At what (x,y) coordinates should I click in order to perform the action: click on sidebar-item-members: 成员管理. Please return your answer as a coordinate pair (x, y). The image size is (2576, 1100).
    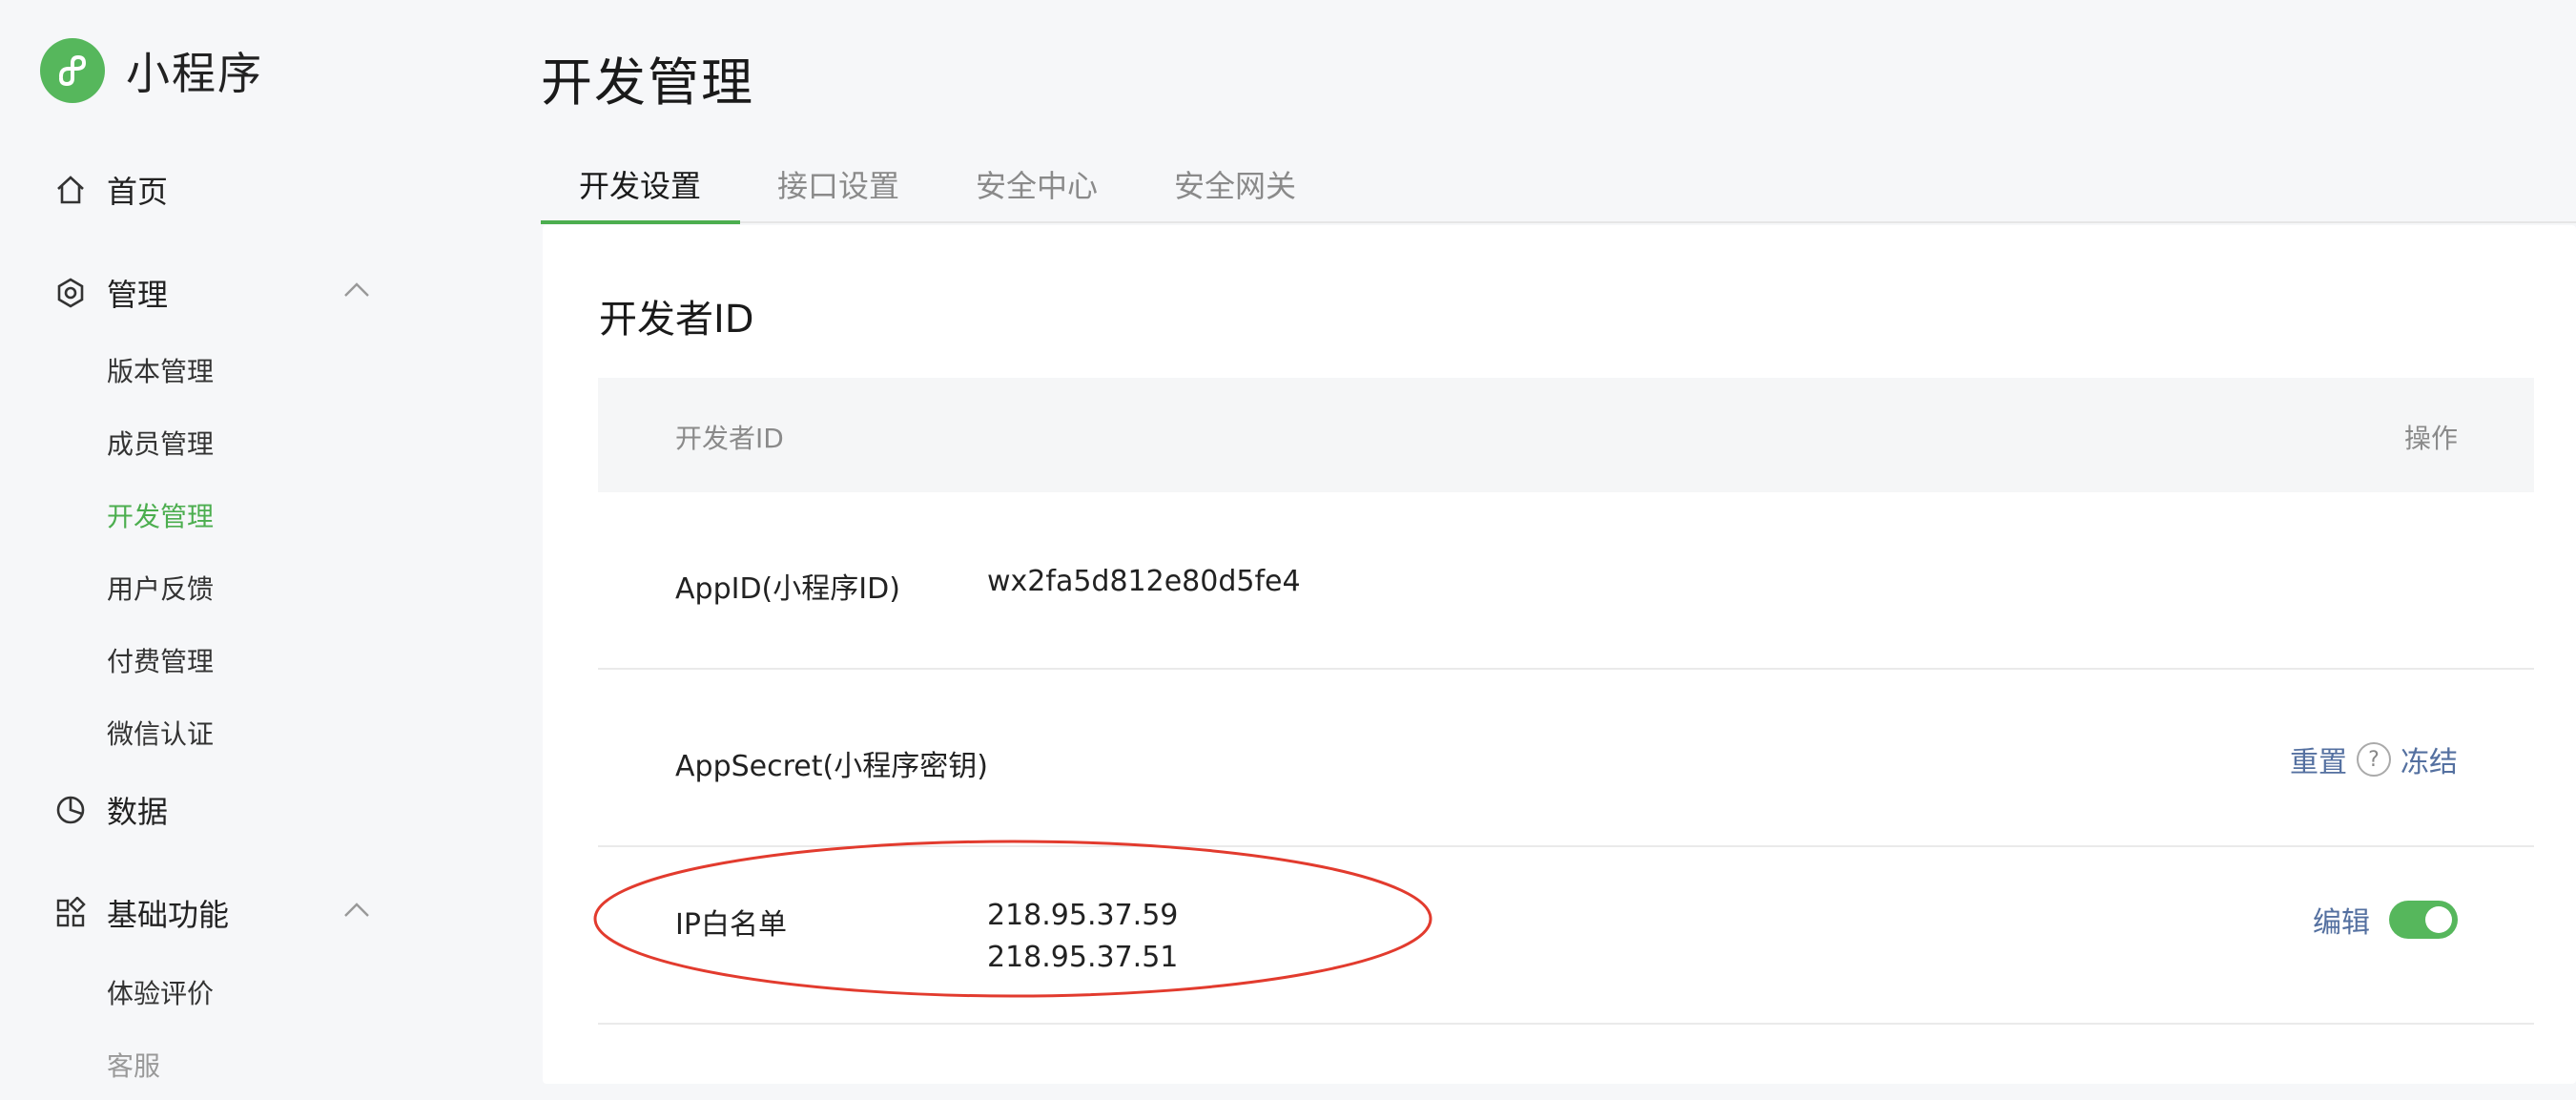
    Looking at the image, I should click on (160, 443).